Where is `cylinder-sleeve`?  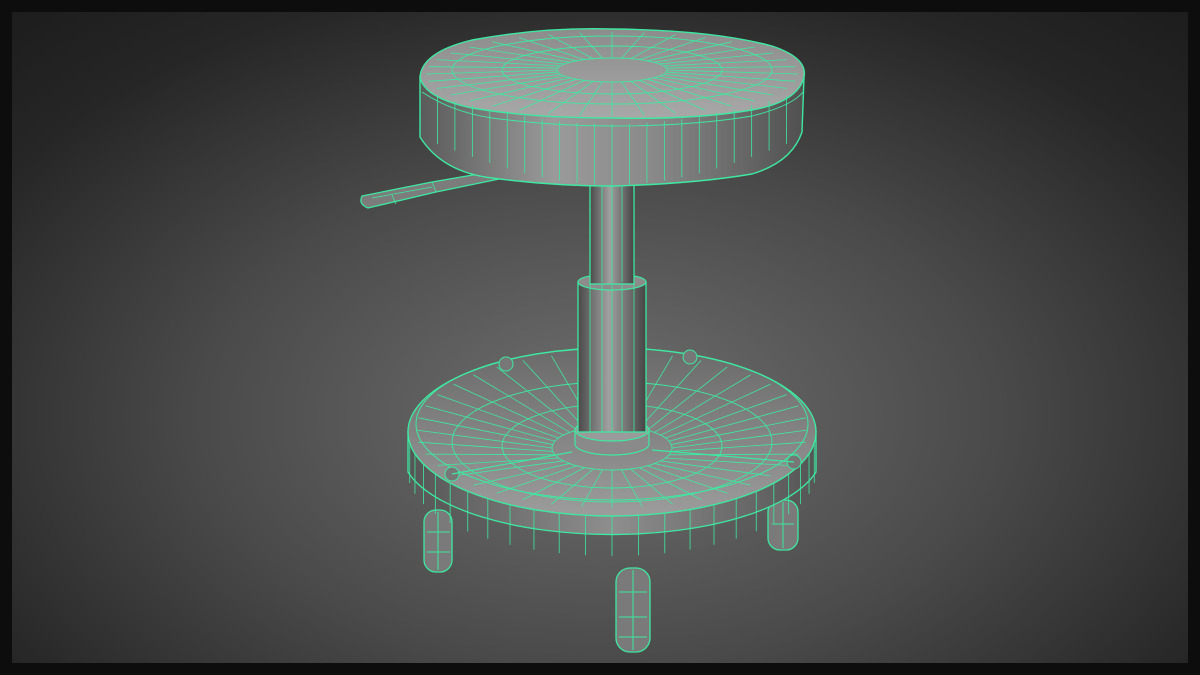 cylinder-sleeve is located at coordinates (612, 353).